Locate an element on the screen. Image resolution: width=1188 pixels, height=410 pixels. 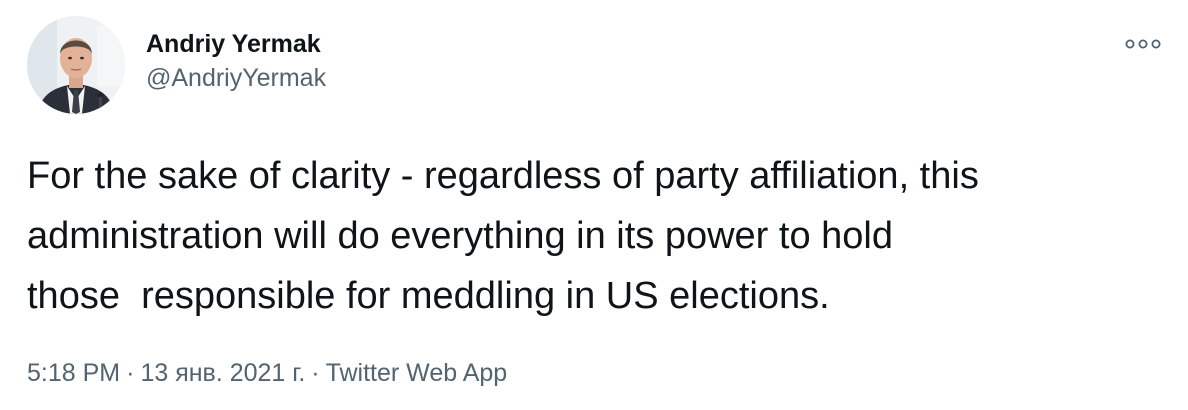
more-options-button is located at coordinates (1144, 44).